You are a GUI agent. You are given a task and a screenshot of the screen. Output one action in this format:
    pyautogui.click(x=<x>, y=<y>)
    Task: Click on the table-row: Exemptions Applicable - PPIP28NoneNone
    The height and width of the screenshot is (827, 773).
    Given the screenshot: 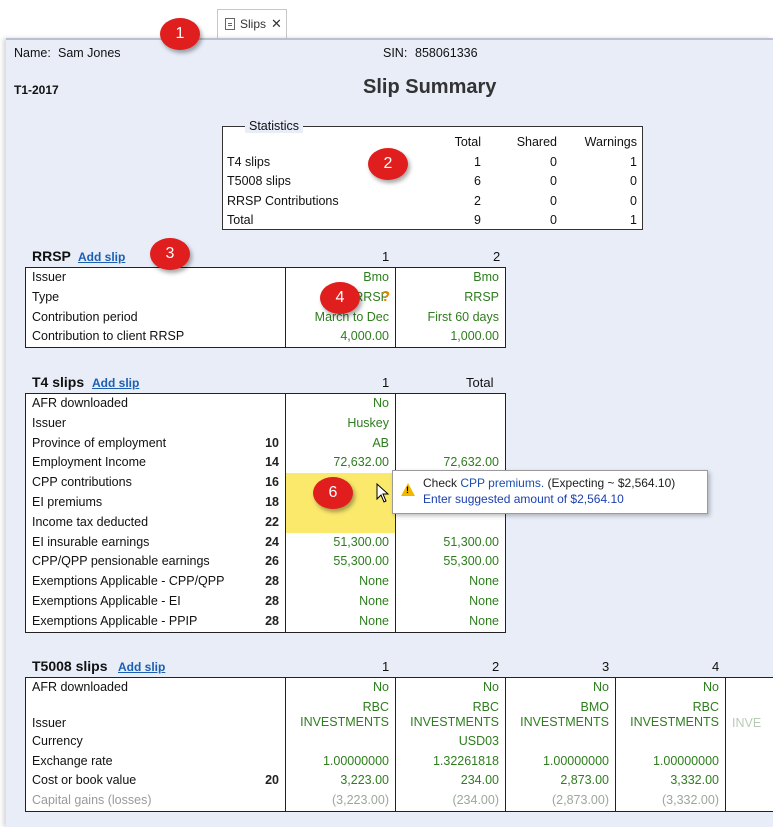 What is the action you would take?
    pyautogui.click(x=266, y=622)
    